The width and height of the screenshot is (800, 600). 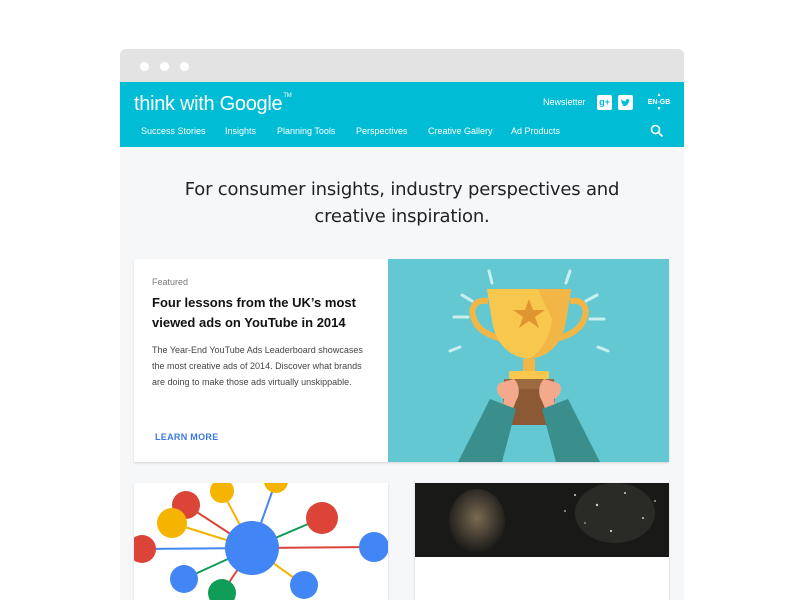 What do you see at coordinates (187, 437) in the screenshot?
I see `learn-more-link: LEARN MORE` at bounding box center [187, 437].